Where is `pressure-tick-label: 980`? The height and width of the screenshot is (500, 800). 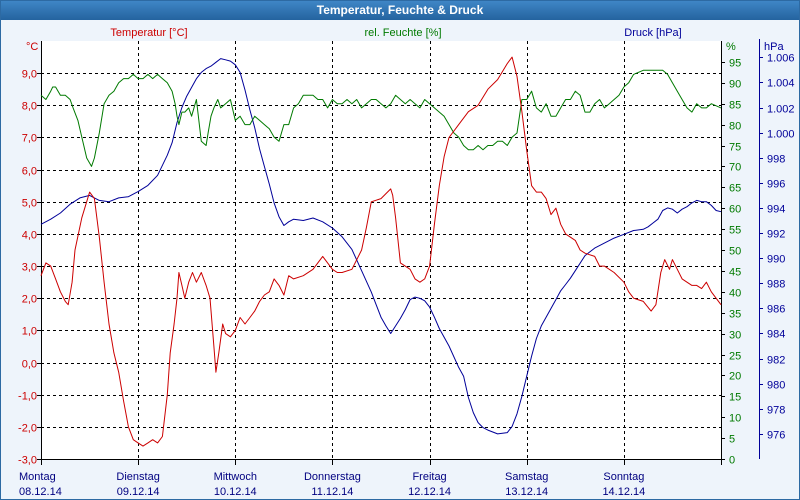 pressure-tick-label: 980 is located at coordinates (776, 386).